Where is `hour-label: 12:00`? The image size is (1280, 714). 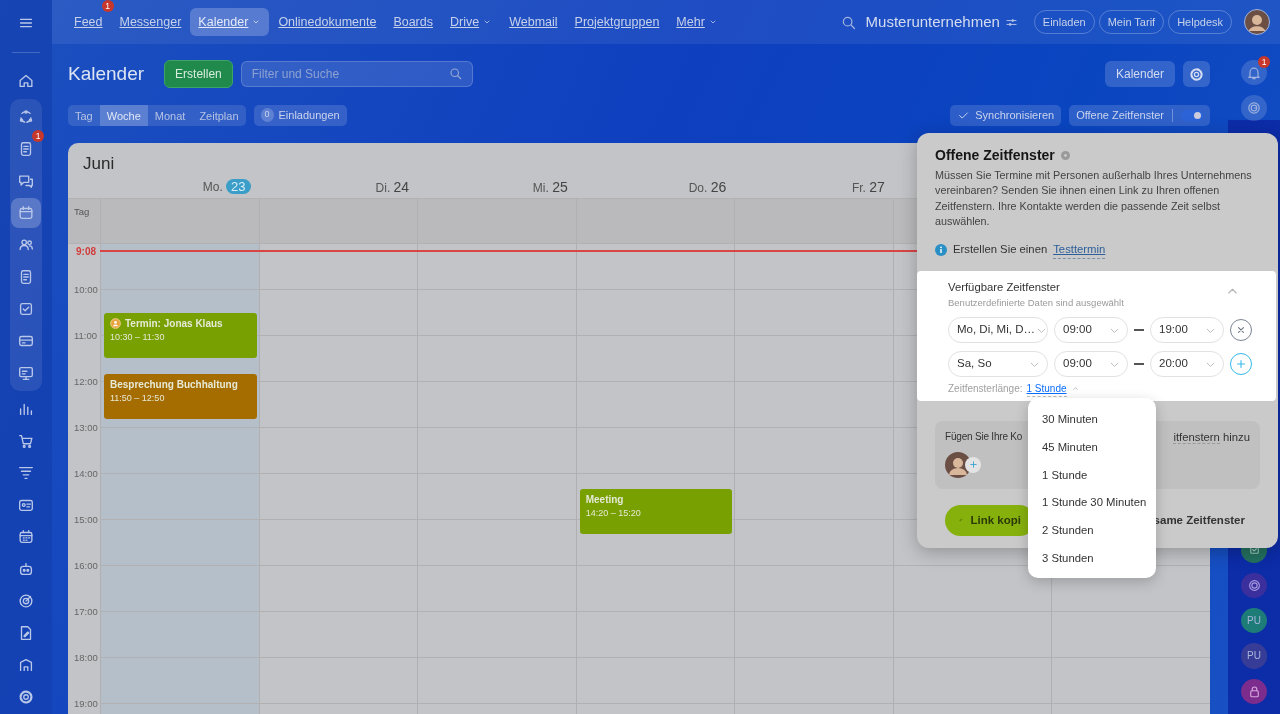 hour-label: 12:00 is located at coordinates (86, 381).